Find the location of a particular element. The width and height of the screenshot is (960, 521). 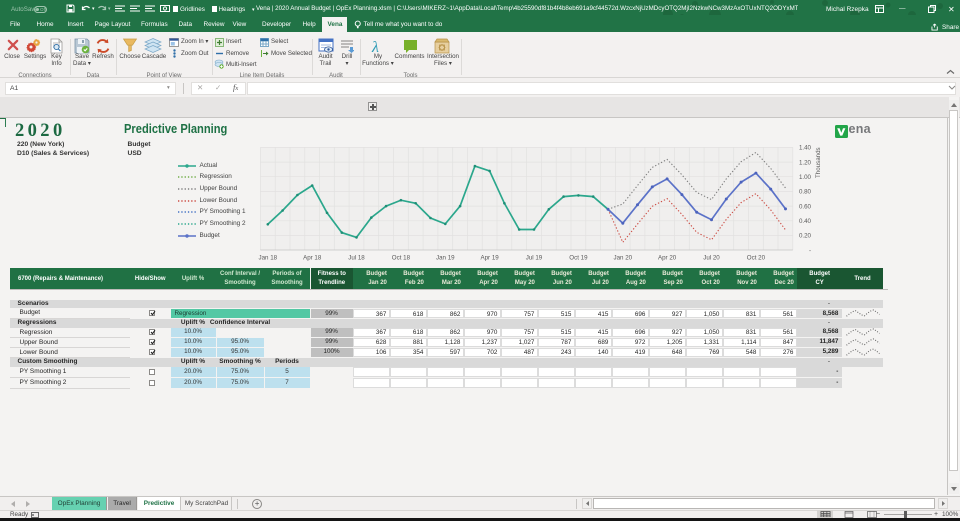

svg-text: 1.20 is located at coordinates (805, 162).